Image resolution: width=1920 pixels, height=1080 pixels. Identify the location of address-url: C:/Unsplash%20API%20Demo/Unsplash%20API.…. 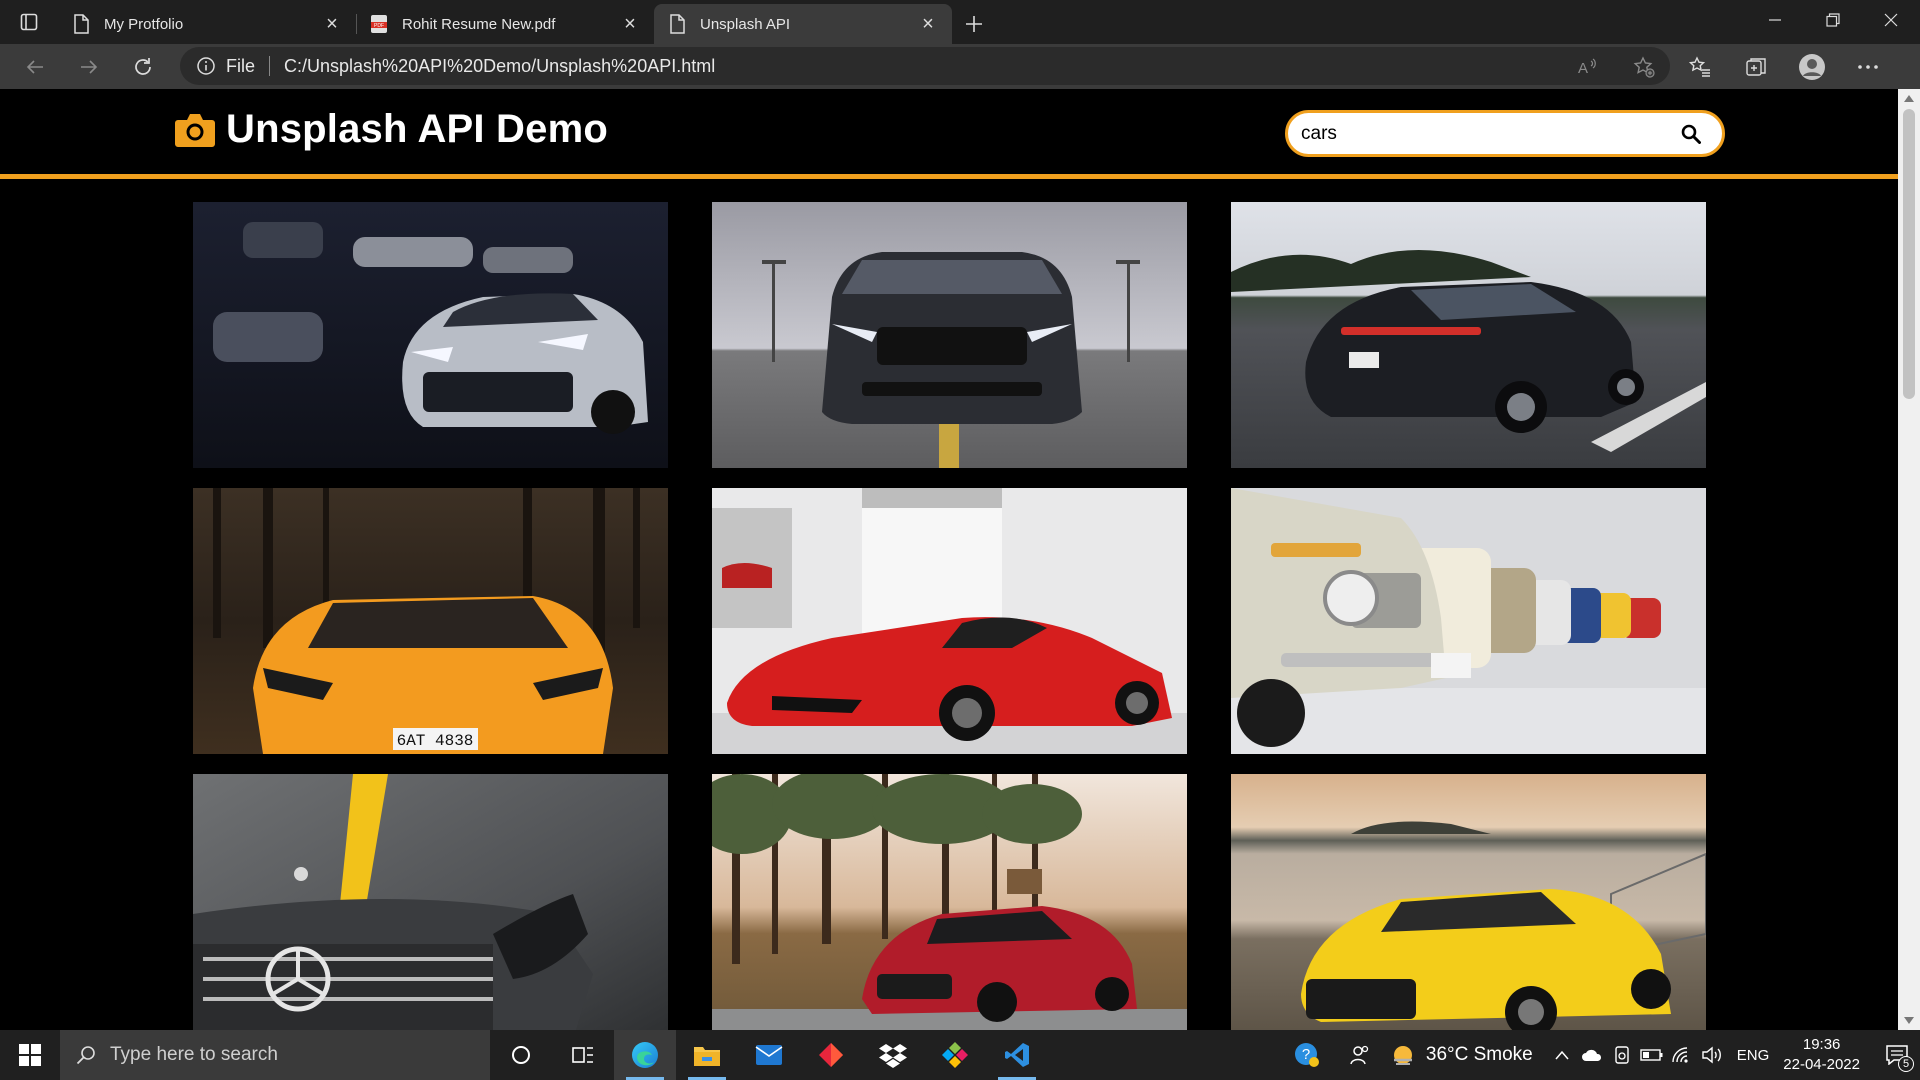
(499, 66).